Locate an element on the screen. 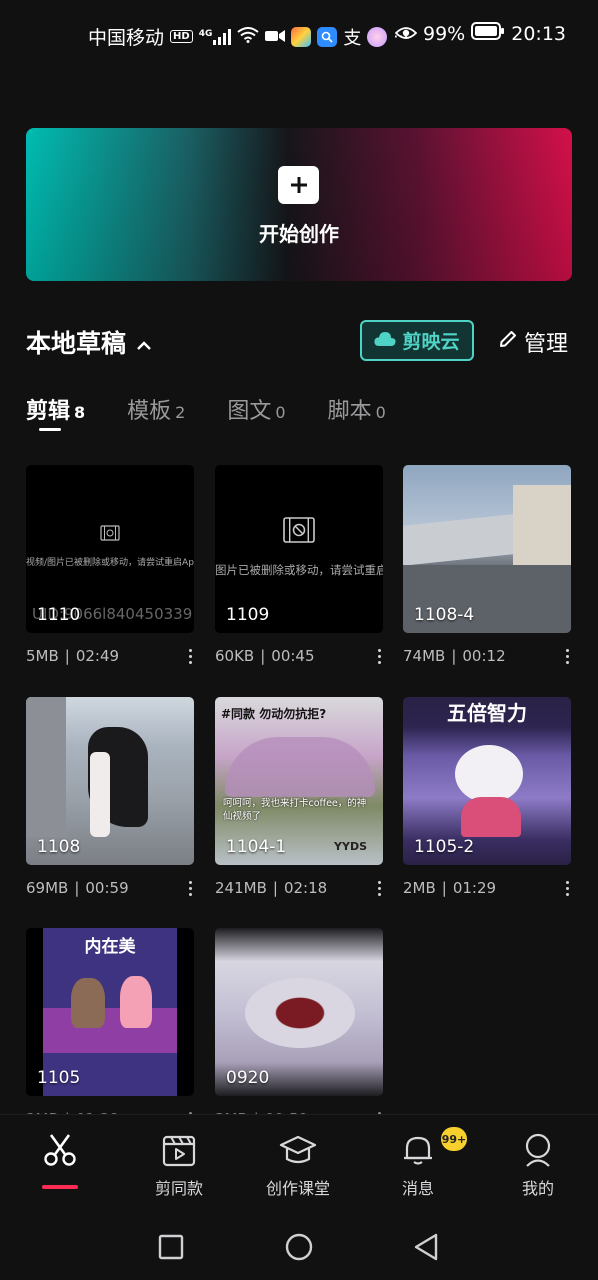 The width and height of the screenshot is (598, 1280). draft-meta: 2MB | 01:29 is located at coordinates (487, 888).